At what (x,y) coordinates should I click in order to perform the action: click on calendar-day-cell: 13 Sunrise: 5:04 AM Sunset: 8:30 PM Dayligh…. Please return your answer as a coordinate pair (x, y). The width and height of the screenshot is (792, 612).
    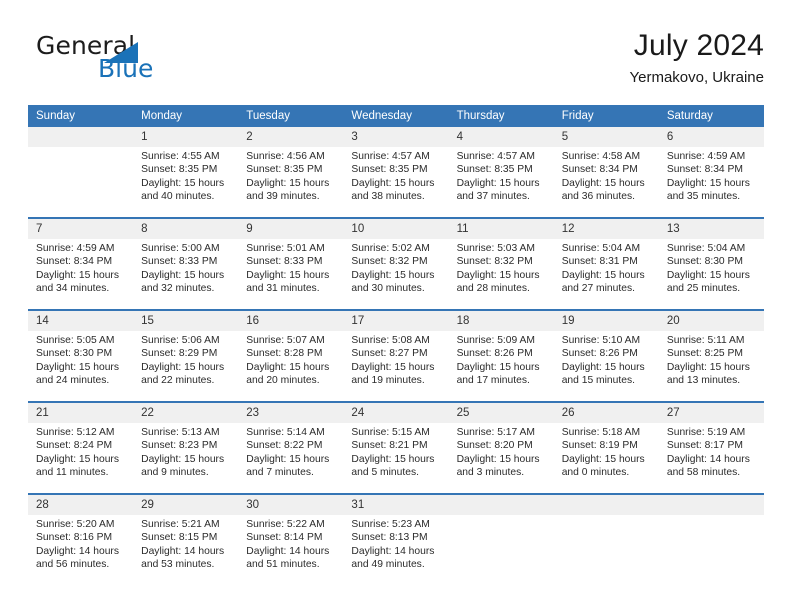
    Looking at the image, I should click on (711, 263).